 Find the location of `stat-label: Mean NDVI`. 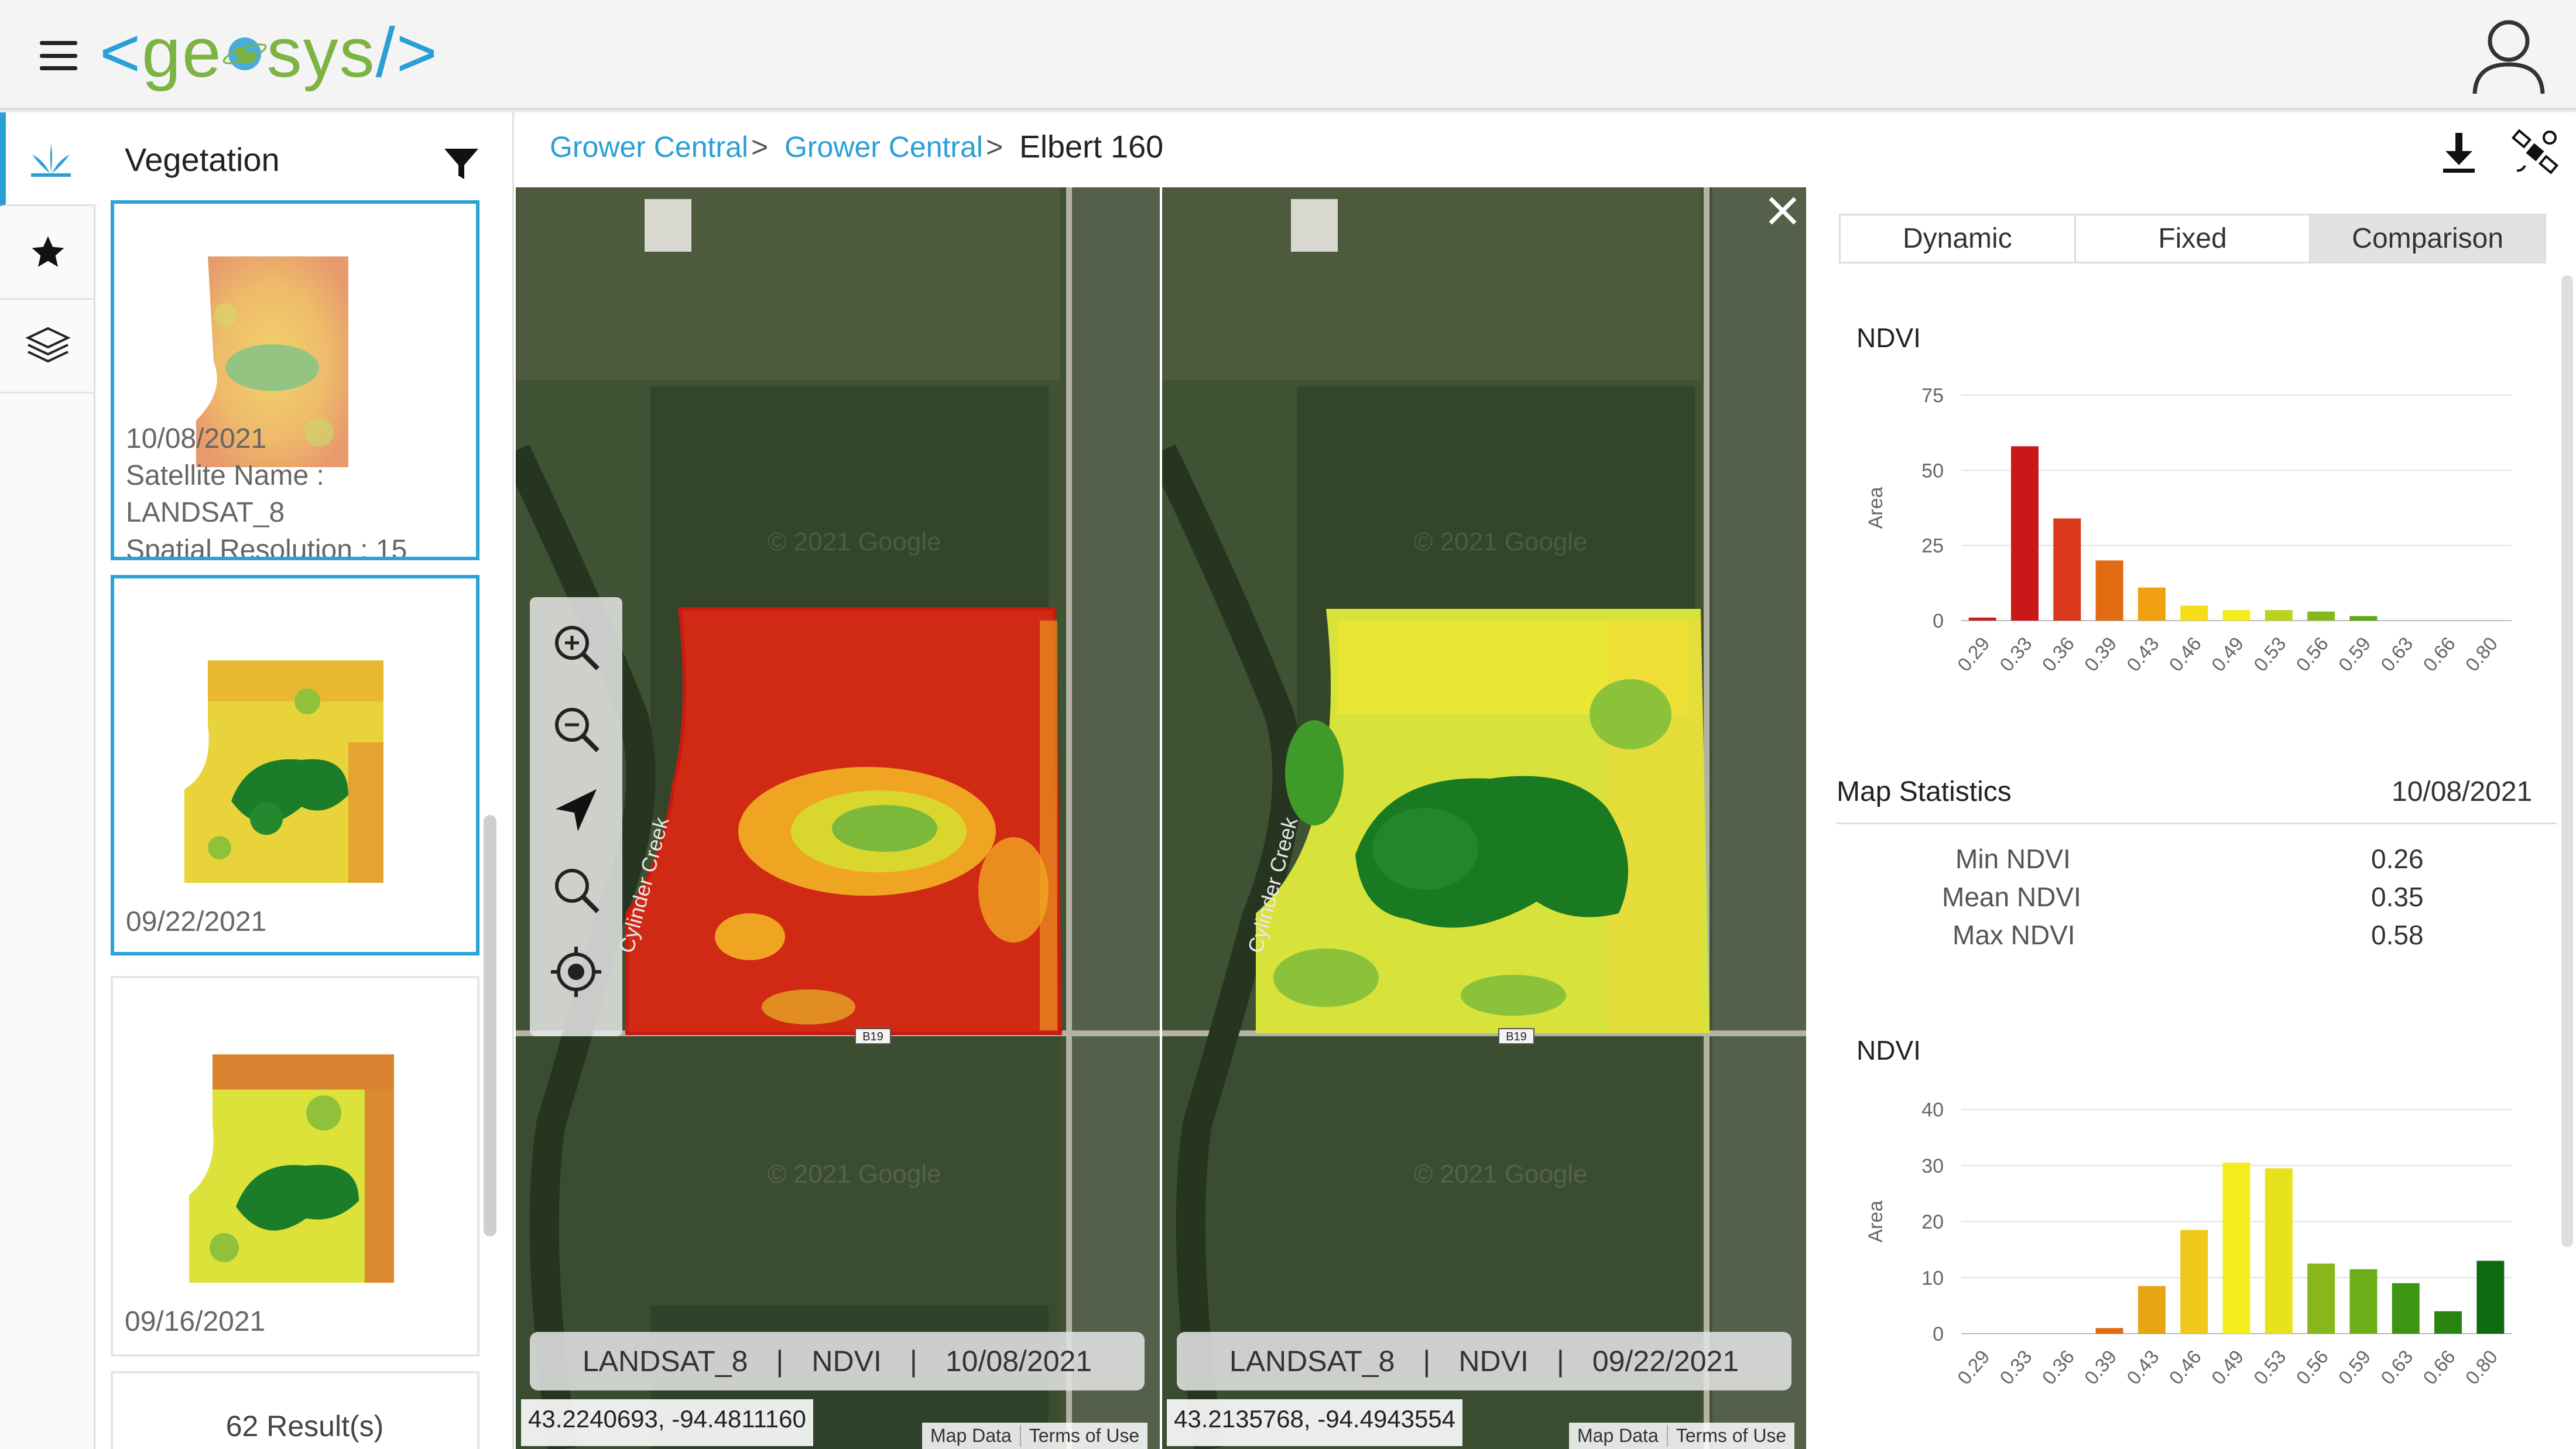

stat-label: Mean NDVI is located at coordinates (2011, 897).